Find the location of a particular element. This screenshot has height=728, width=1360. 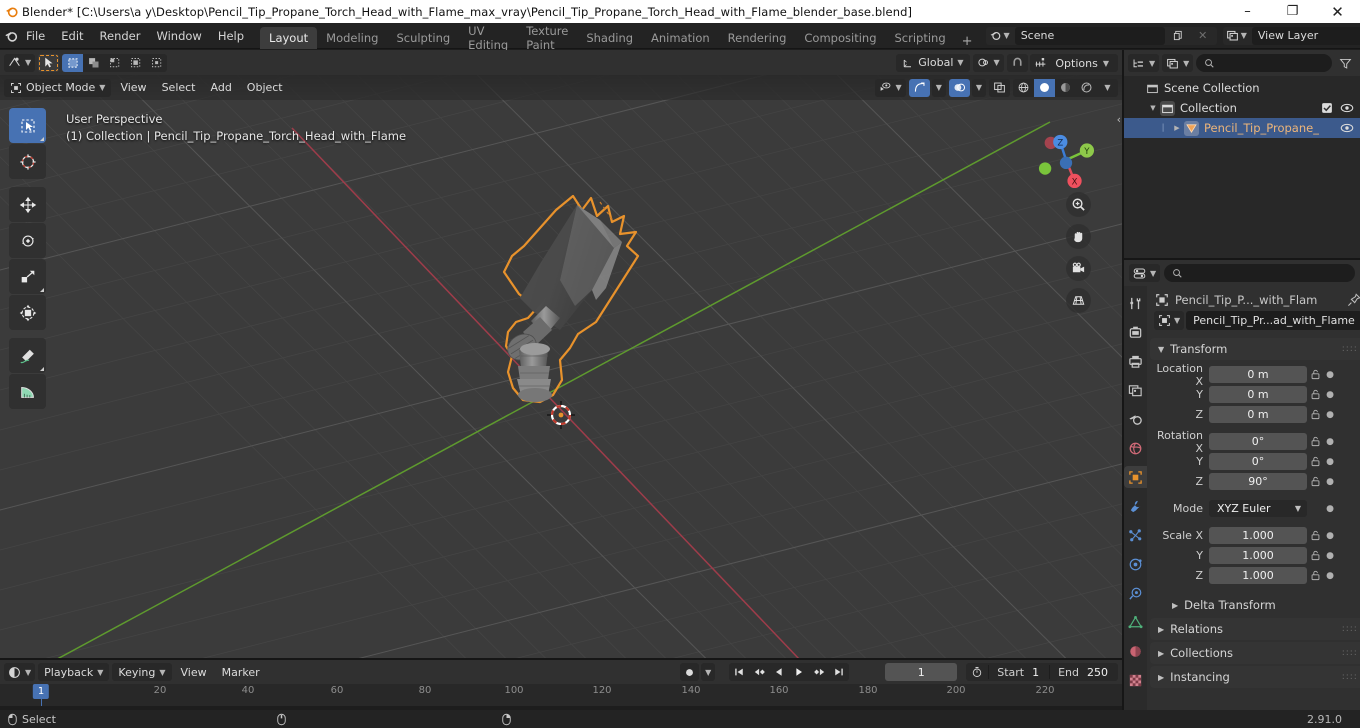

rotation-z-field: 90° is located at coordinates (1258, 481).